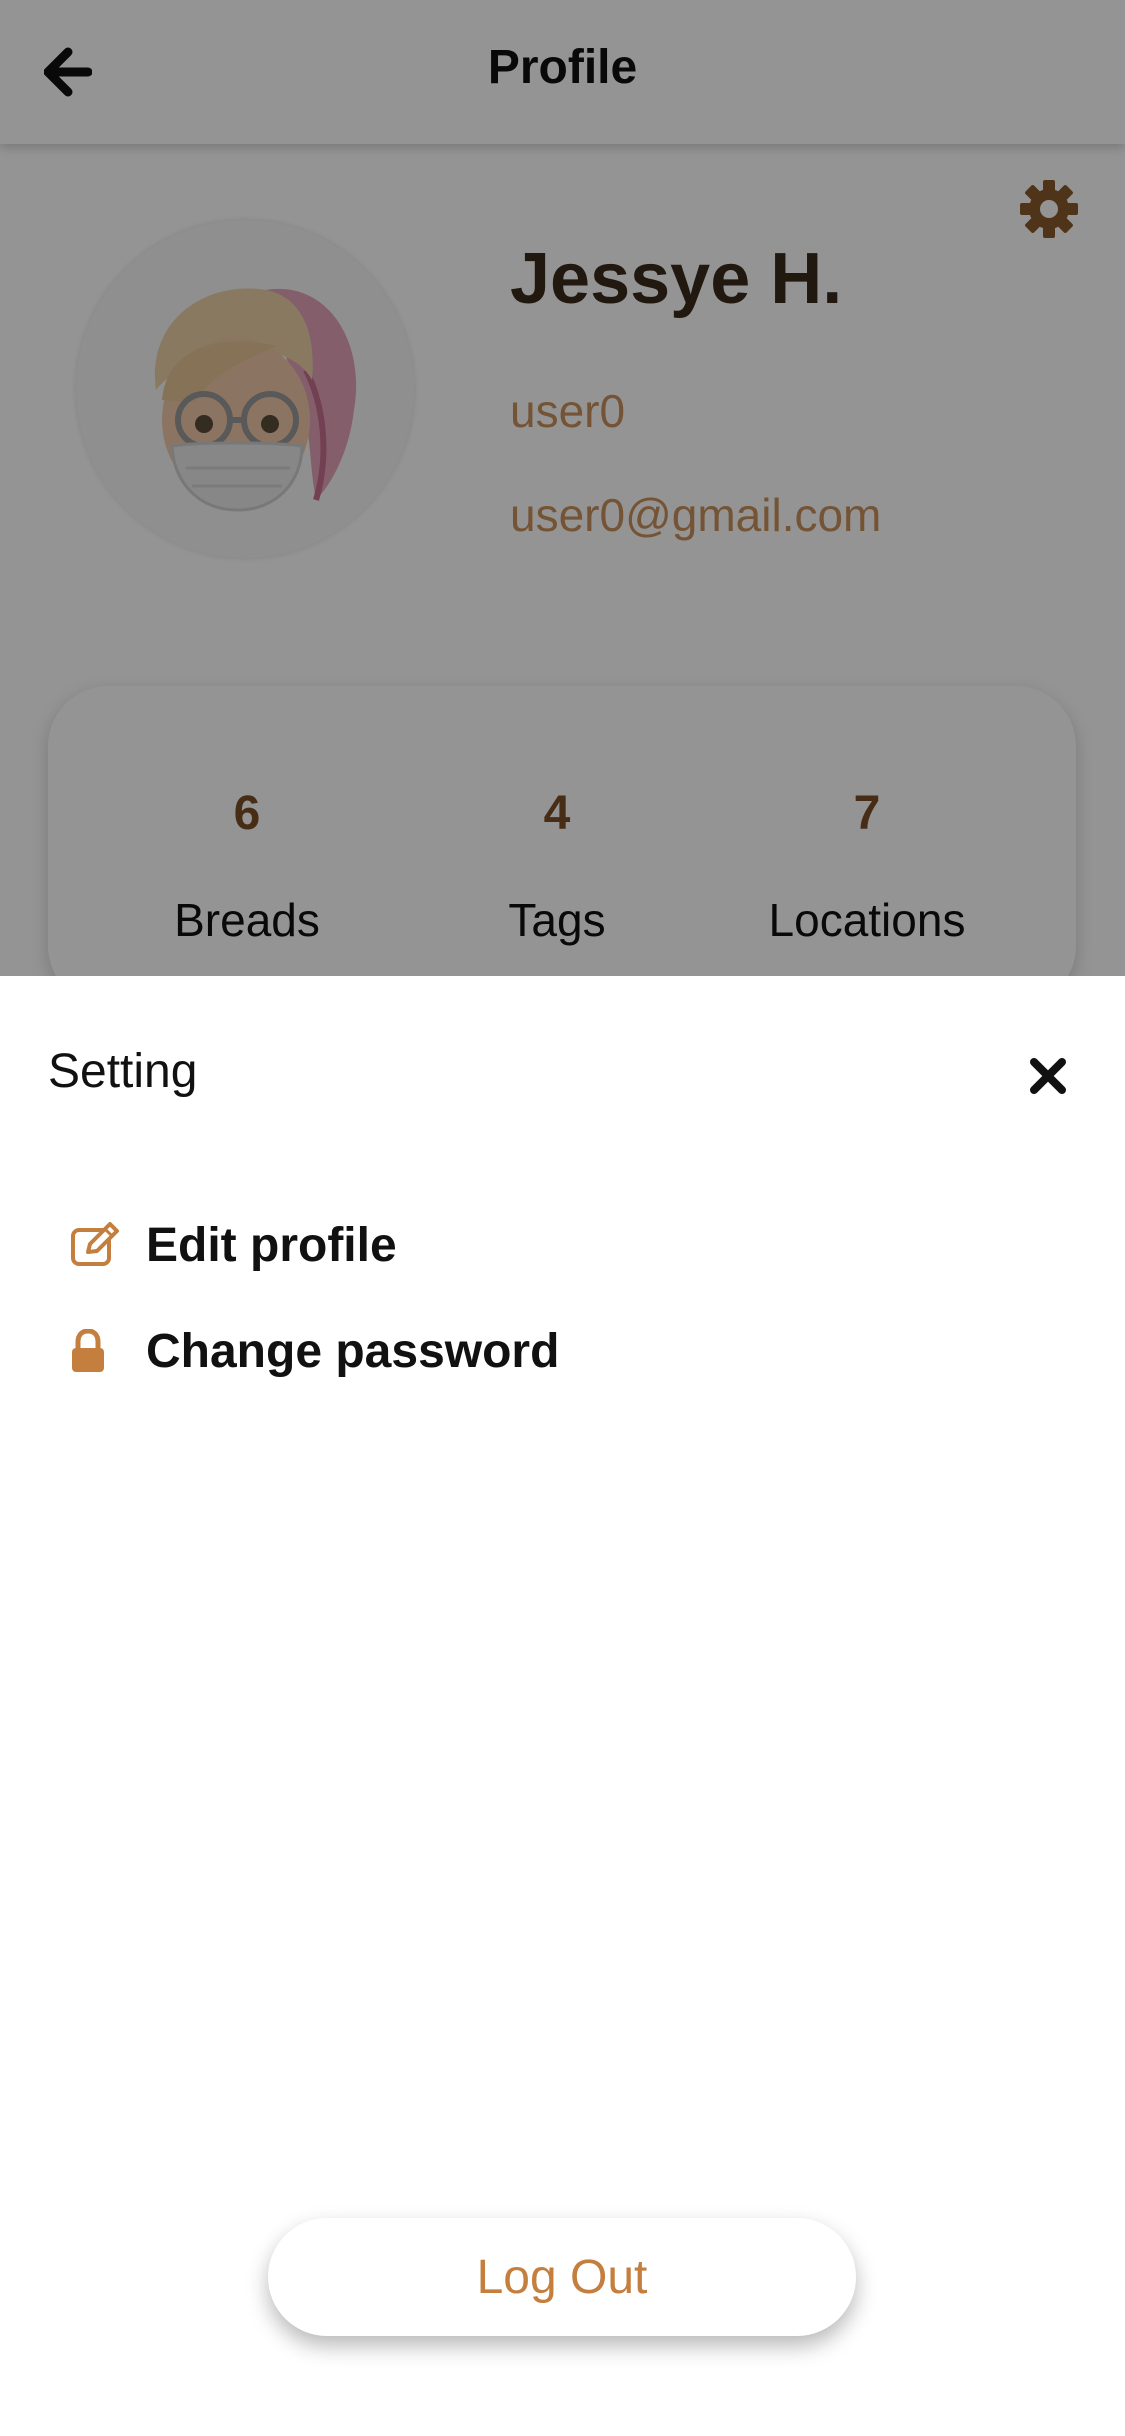 This screenshot has width=1125, height=2436. Describe the element at coordinates (96, 1351) in the screenshot. I see `lock-icon` at that location.